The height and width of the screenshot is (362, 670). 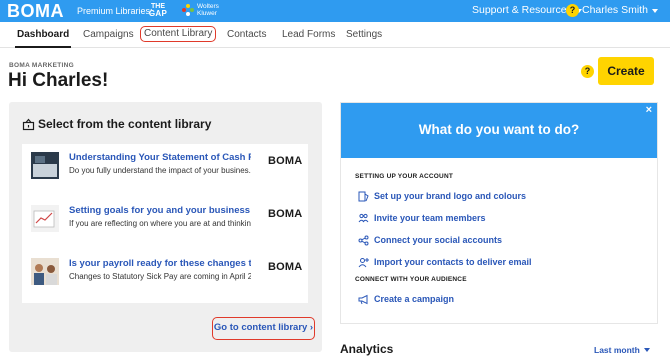 I want to click on analytics-title: Analytics, so click(x=367, y=349).